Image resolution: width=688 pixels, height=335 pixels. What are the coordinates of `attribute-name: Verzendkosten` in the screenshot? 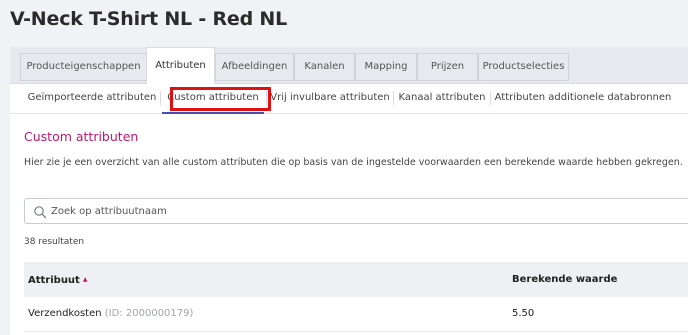 It's located at (65, 313).